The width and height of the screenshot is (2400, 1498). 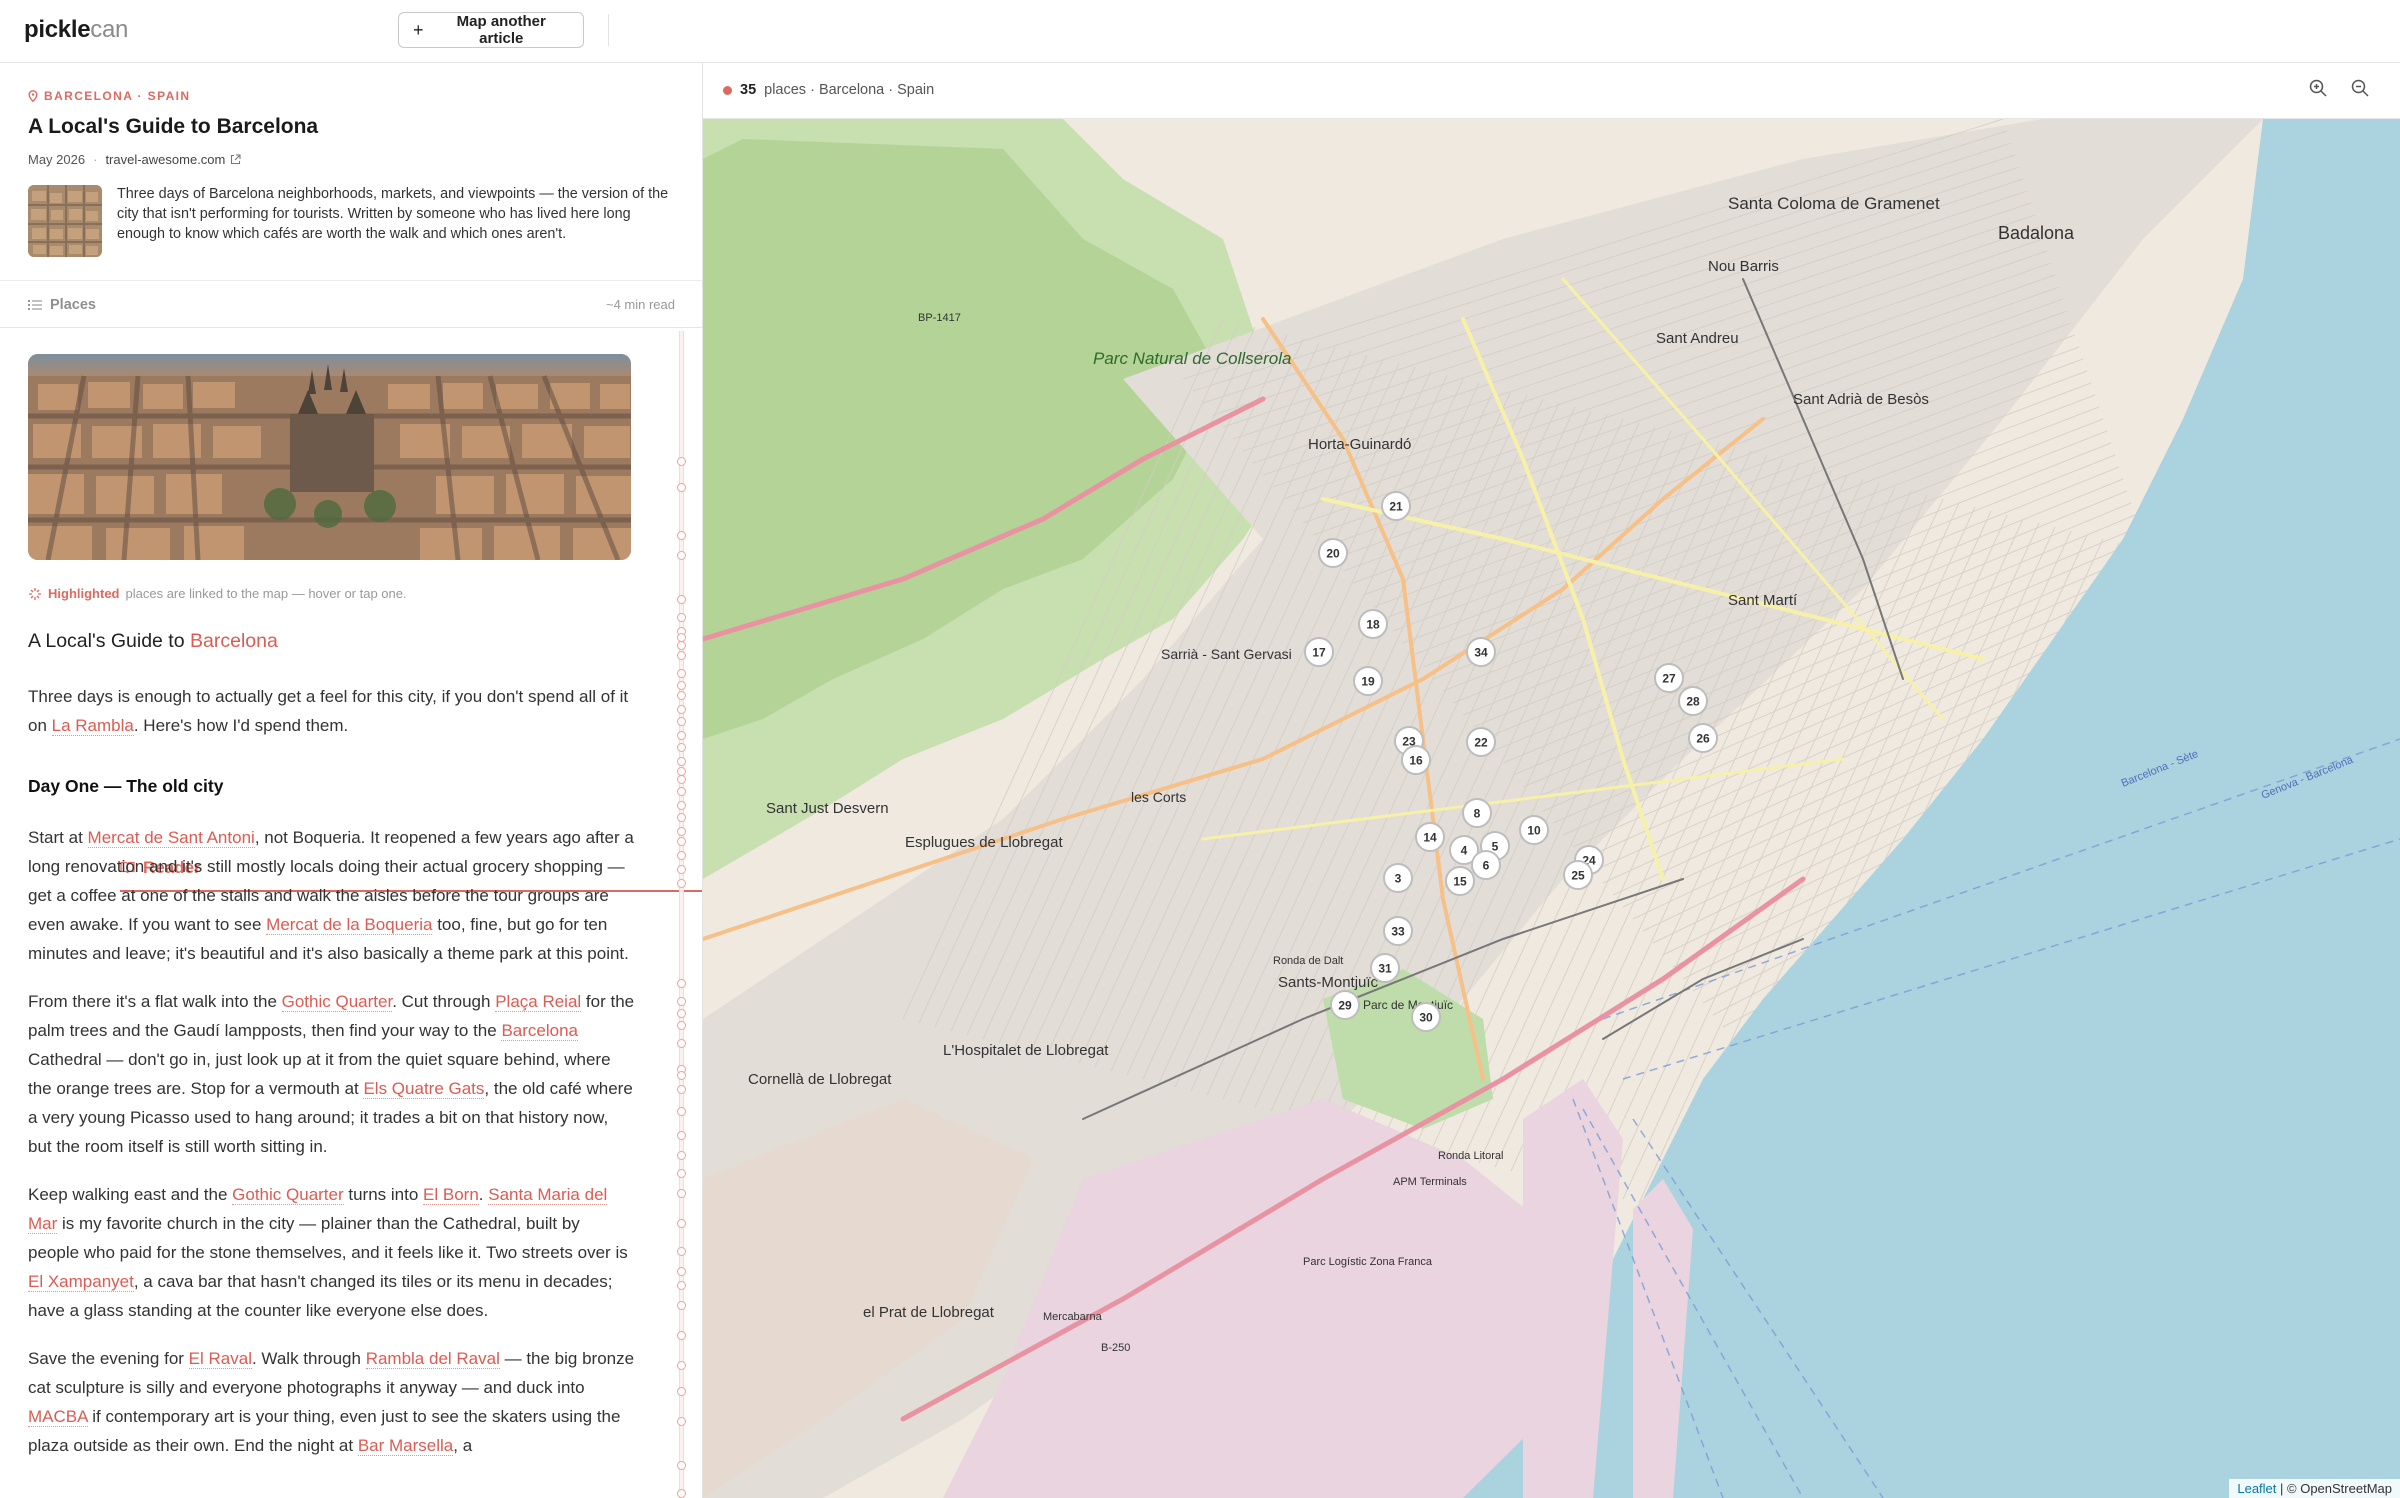 I want to click on map-marker: 19, so click(x=1368, y=681).